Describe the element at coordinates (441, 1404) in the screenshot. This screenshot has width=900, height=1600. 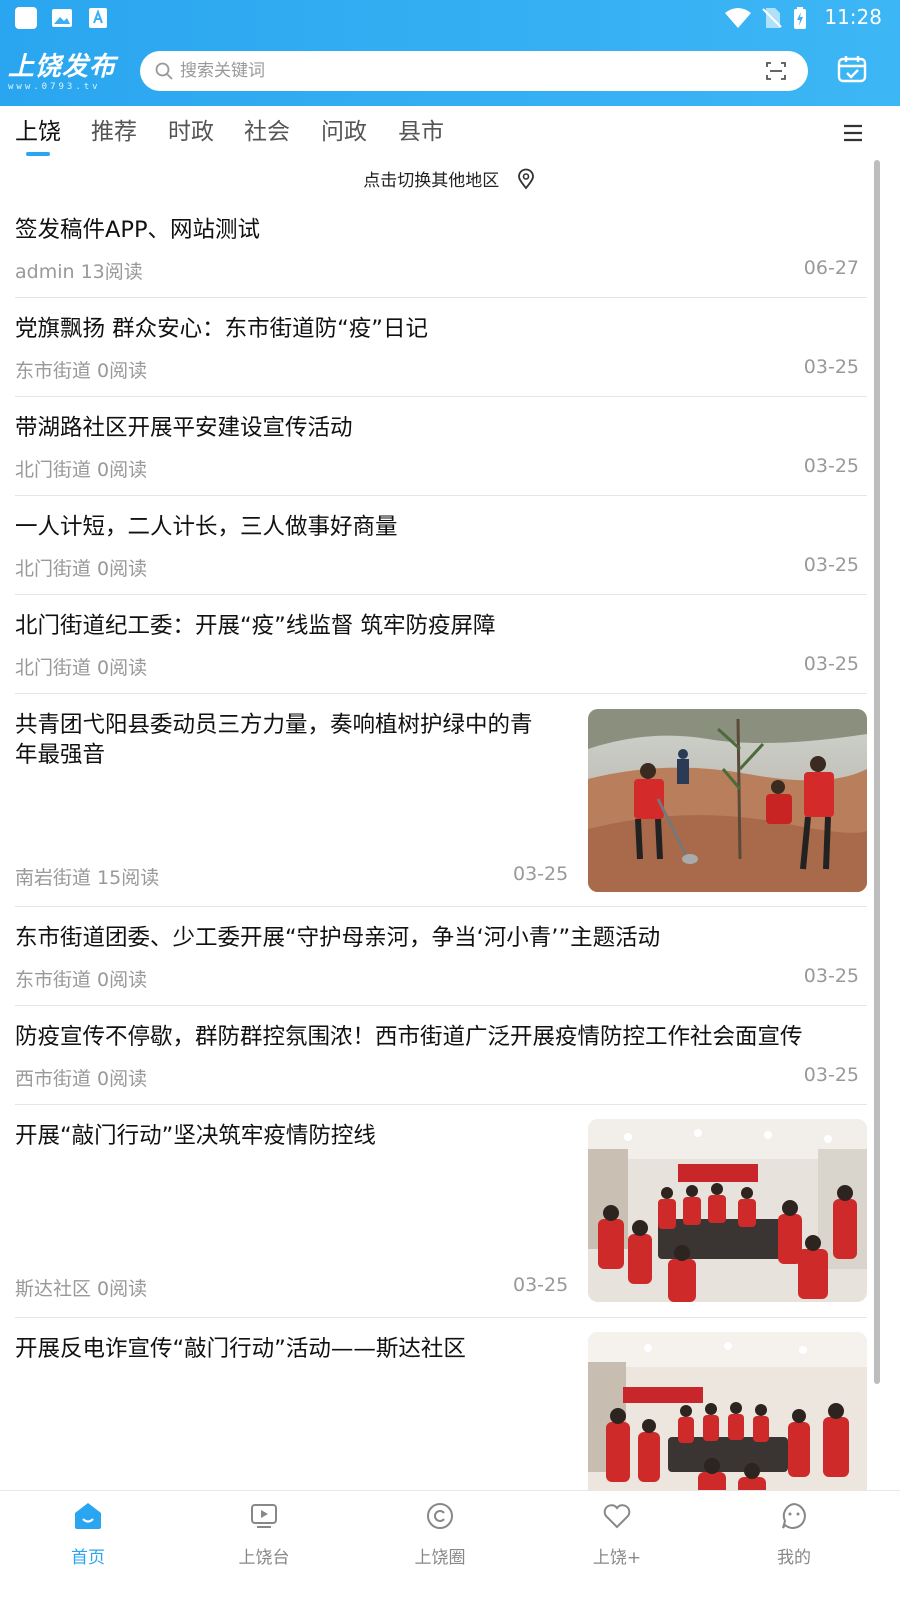
I see `news-item: 开展反电诈宣传“敲门行动”活动——斯达社区` at that location.